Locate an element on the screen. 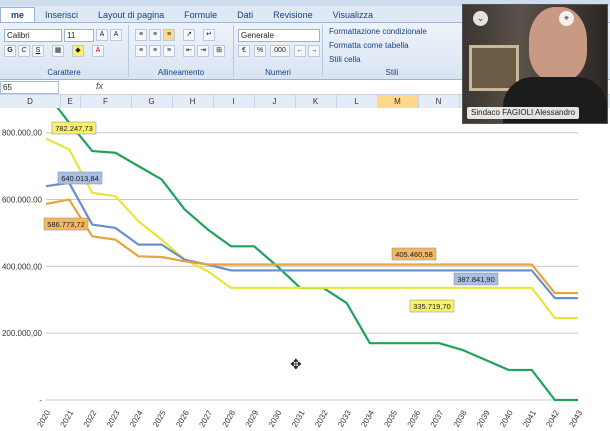 Image resolution: width=610 pixels, height=431 pixels. x-tick-label: 2039 is located at coordinates (483, 418).